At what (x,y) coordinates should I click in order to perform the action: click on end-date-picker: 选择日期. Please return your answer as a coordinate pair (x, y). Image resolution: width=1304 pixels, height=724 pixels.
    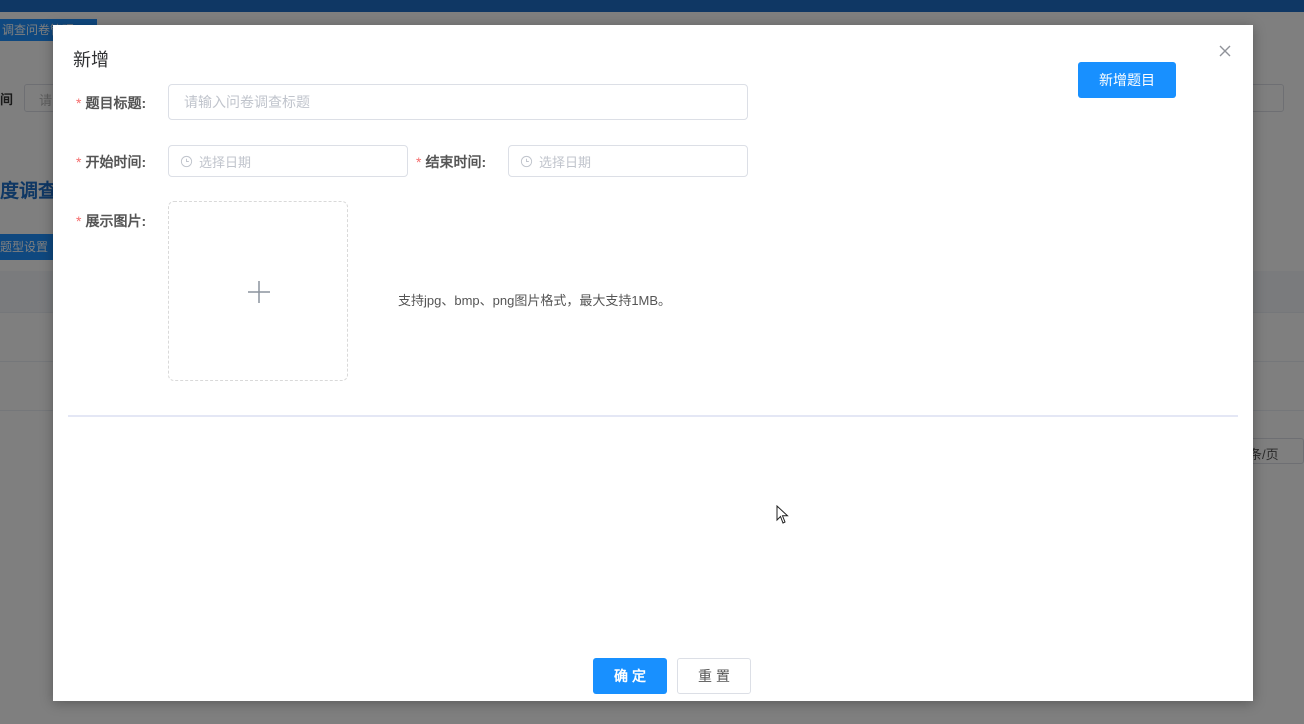
    Looking at the image, I should click on (628, 161).